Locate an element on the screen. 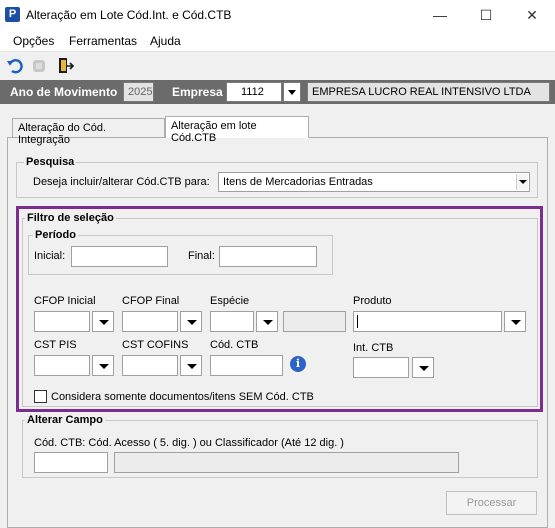  periodo-inicial-input is located at coordinates (119, 256).